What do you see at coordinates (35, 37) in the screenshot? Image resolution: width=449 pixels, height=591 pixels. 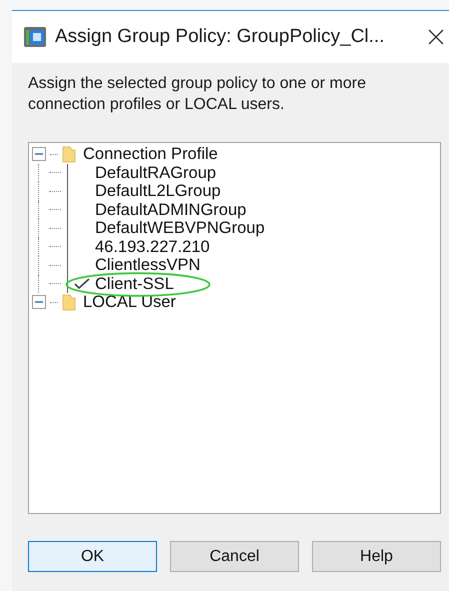 I see `app-icon` at bounding box center [35, 37].